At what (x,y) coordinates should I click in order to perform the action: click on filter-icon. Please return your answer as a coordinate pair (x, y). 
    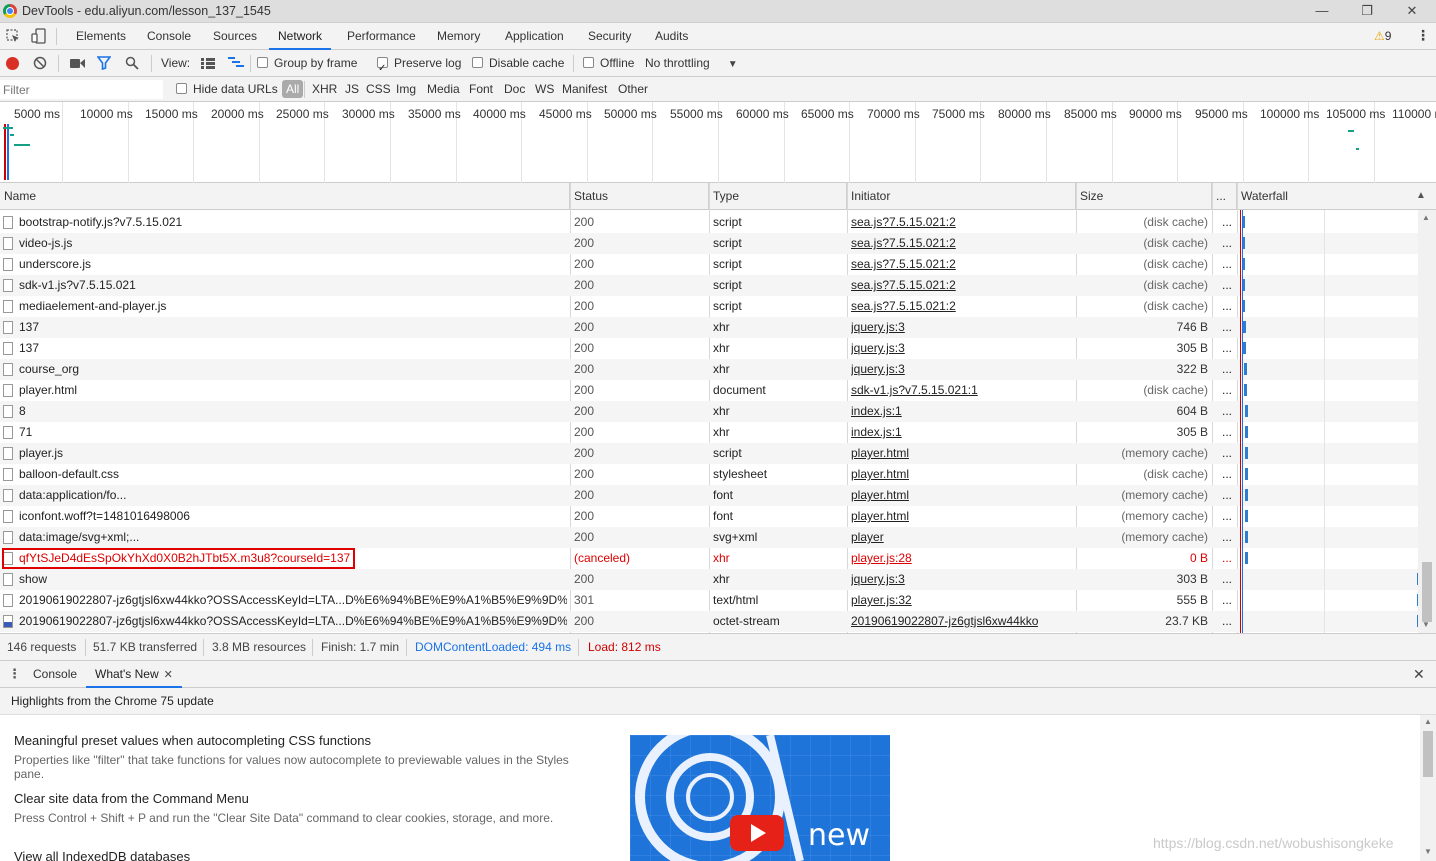
    Looking at the image, I should click on (104, 63).